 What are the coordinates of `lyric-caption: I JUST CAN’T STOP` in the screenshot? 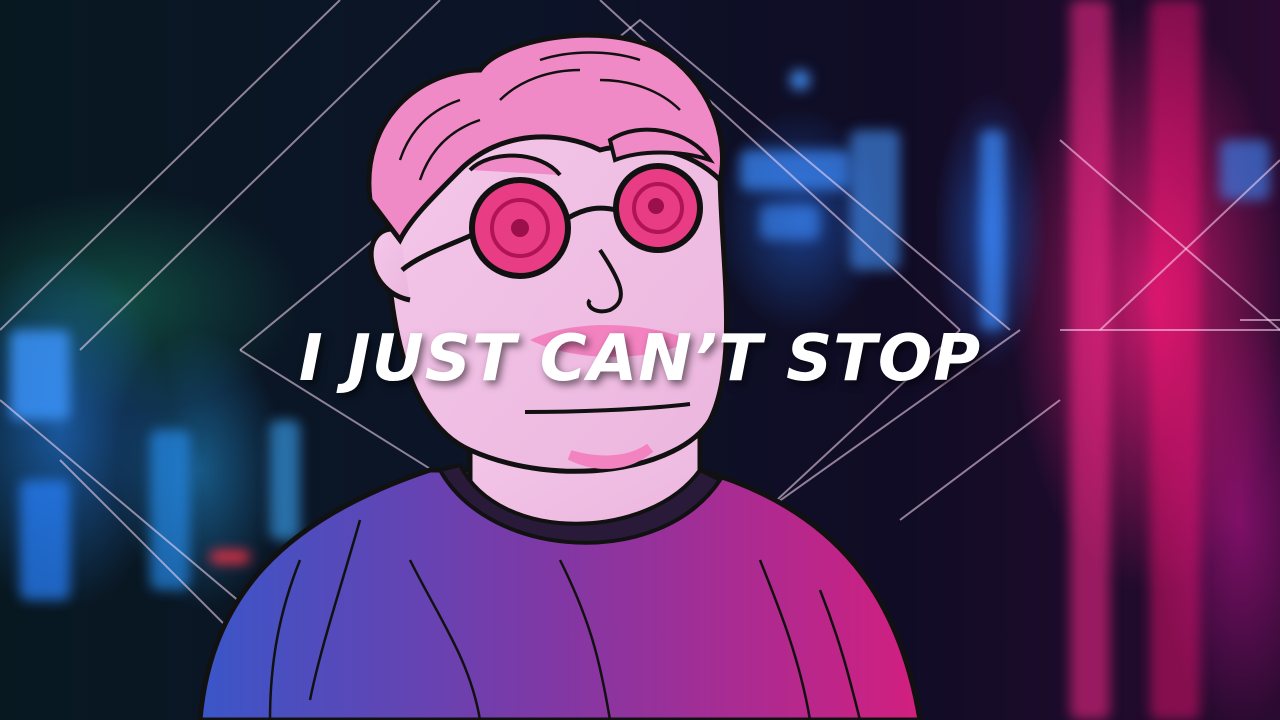 It's located at (640, 359).